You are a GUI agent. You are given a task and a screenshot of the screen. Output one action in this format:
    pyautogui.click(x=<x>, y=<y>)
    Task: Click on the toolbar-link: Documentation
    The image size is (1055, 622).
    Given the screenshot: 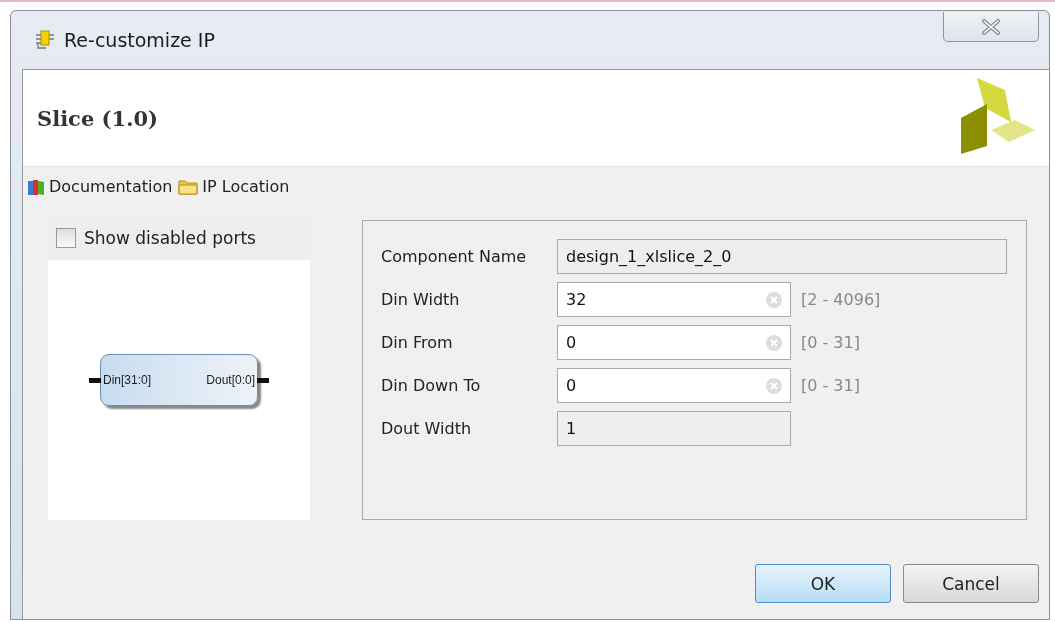 What is the action you would take?
    pyautogui.click(x=100, y=186)
    